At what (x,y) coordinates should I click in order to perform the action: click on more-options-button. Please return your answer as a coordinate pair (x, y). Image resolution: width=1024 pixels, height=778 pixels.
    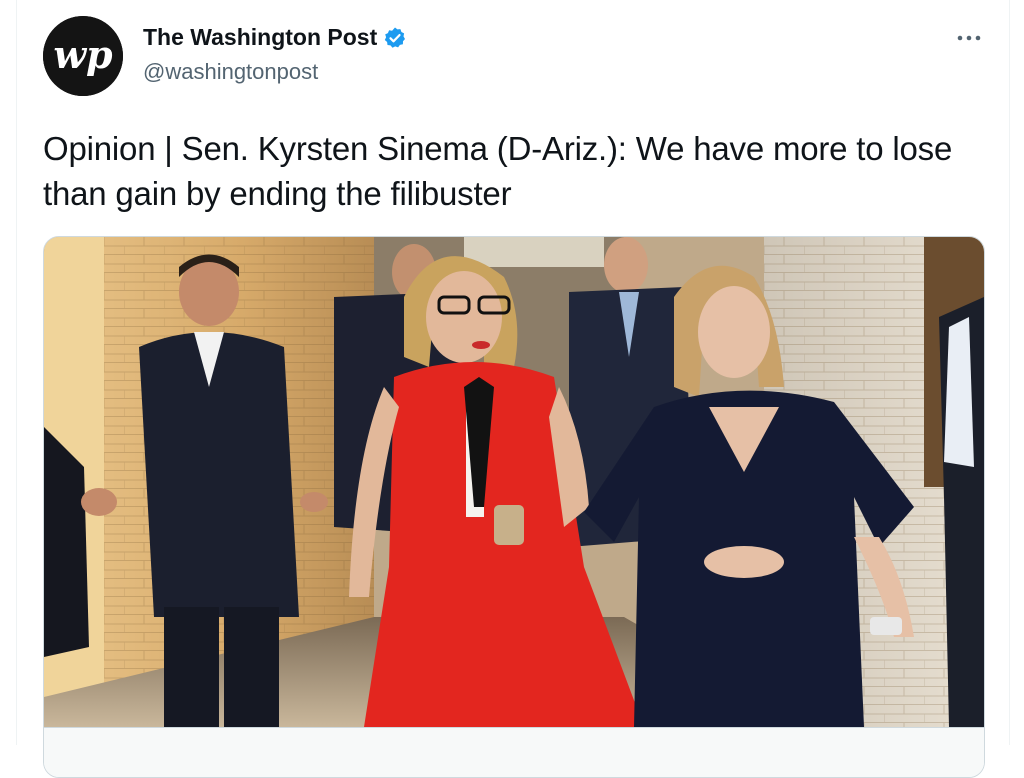
    Looking at the image, I should click on (969, 38).